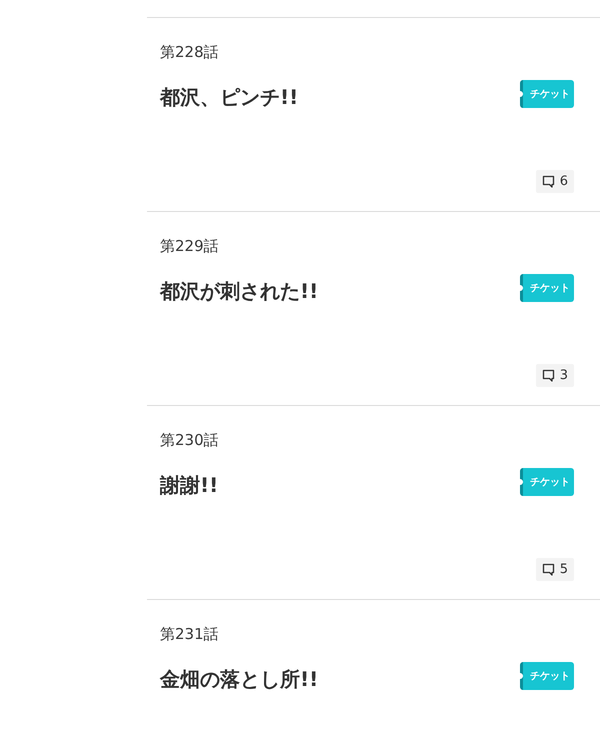 The width and height of the screenshot is (600, 750). I want to click on episode-number: 第230話, so click(189, 440).